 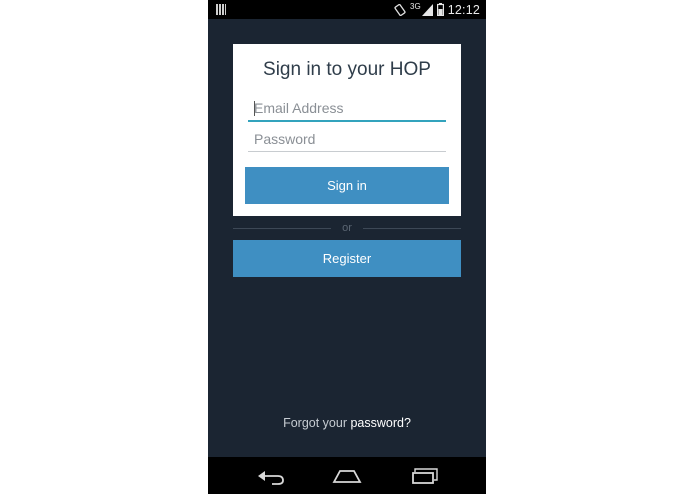 I want to click on password-field-wrapper, so click(x=350, y=140).